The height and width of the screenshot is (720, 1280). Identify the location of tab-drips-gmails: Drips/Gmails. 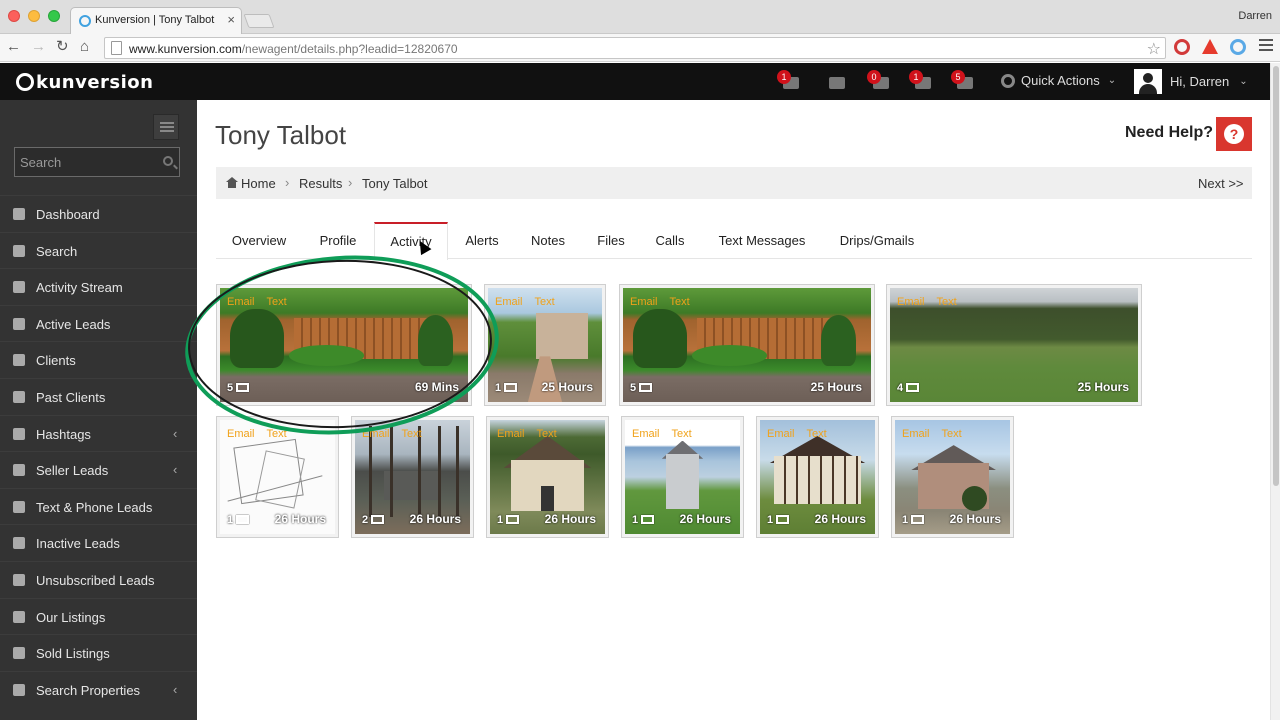
(877, 240).